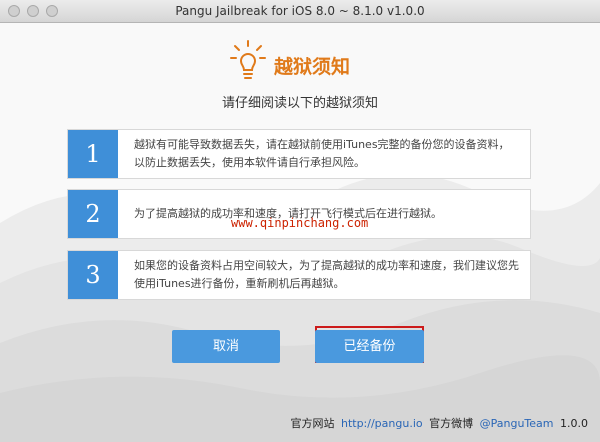 This screenshot has width=600, height=442. What do you see at coordinates (382, 423) in the screenshot?
I see `site-link: http://pangu.io` at bounding box center [382, 423].